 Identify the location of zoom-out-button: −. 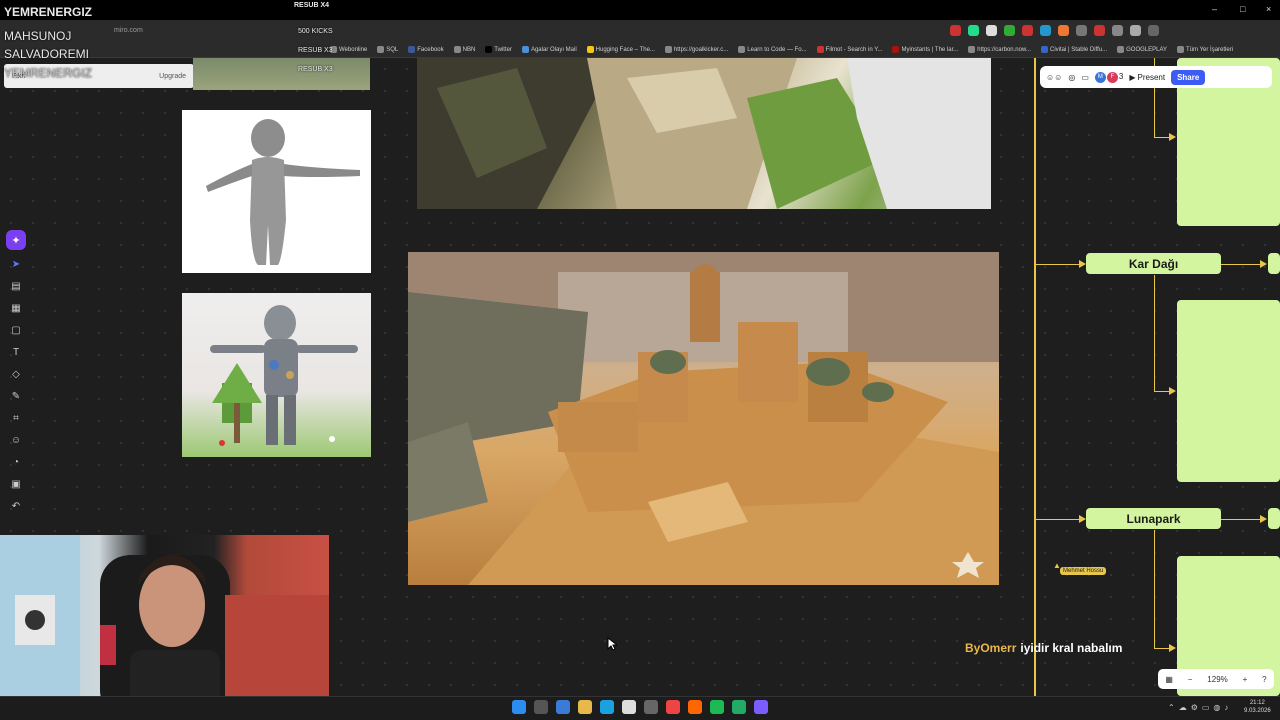
(1190, 679).